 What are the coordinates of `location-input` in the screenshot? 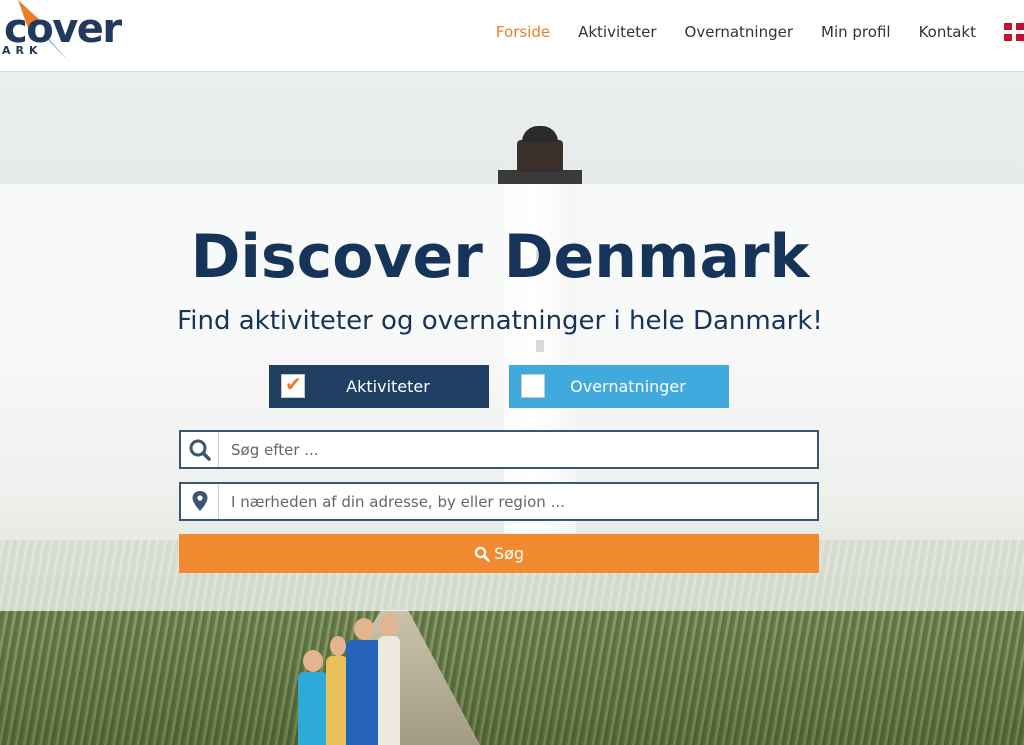 It's located at (518, 501).